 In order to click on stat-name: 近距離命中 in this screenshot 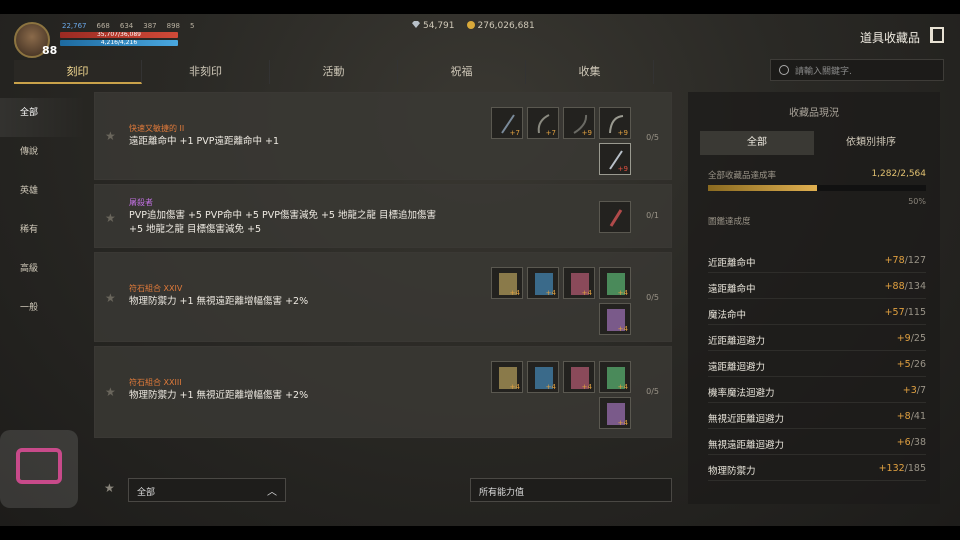, I will do `click(732, 263)`.